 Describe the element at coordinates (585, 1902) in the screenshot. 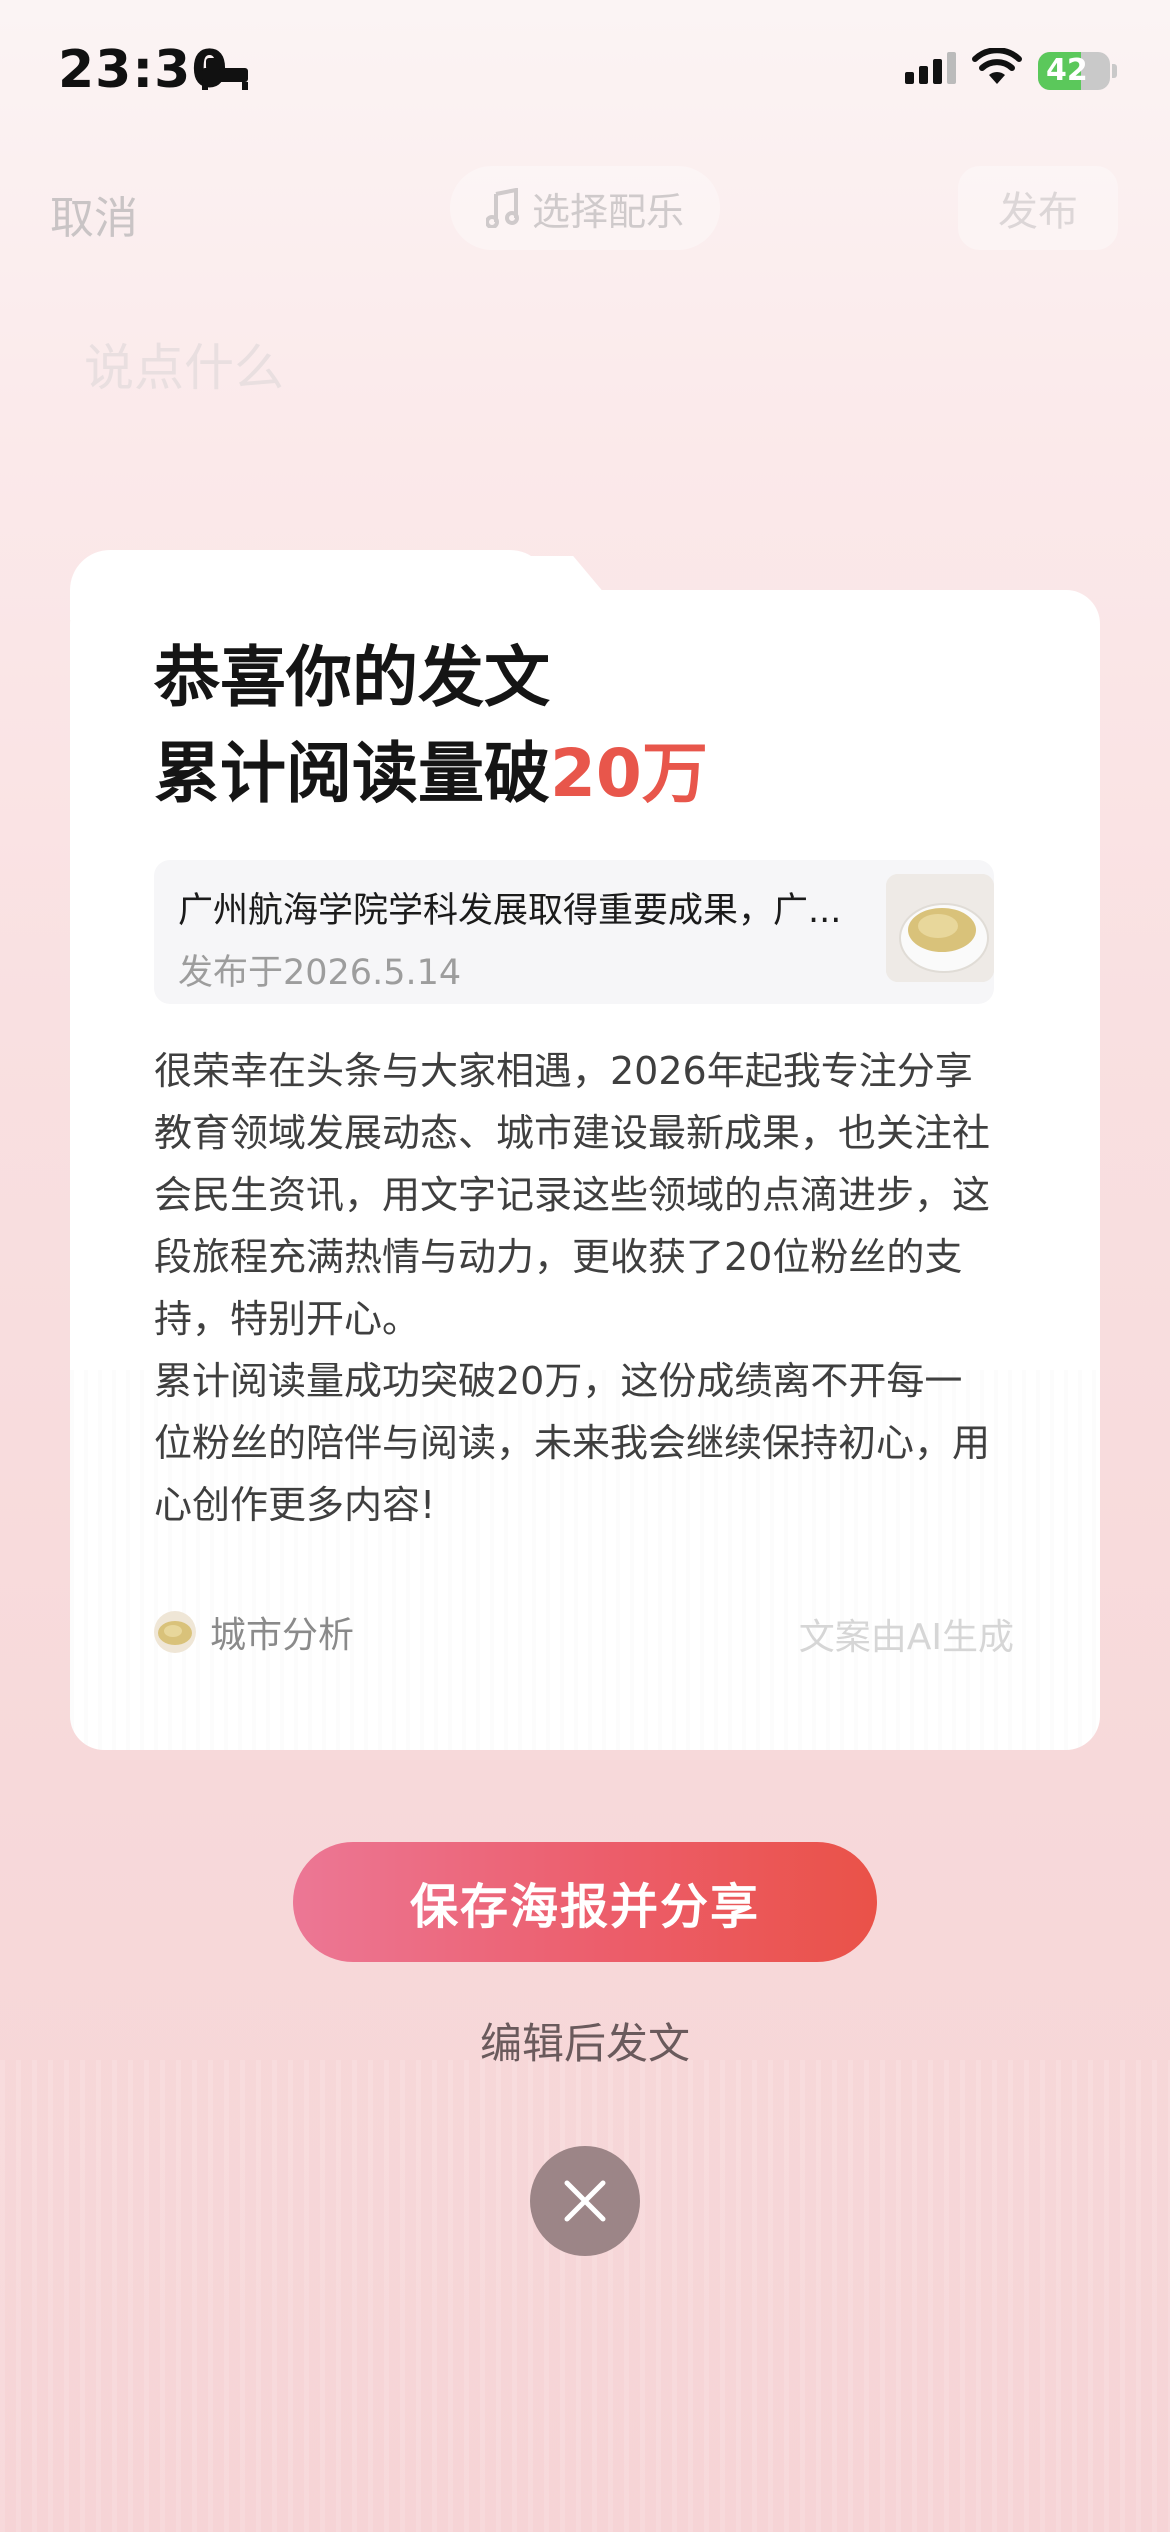

I see `save-poster-share-button: 保存海报并分享` at that location.